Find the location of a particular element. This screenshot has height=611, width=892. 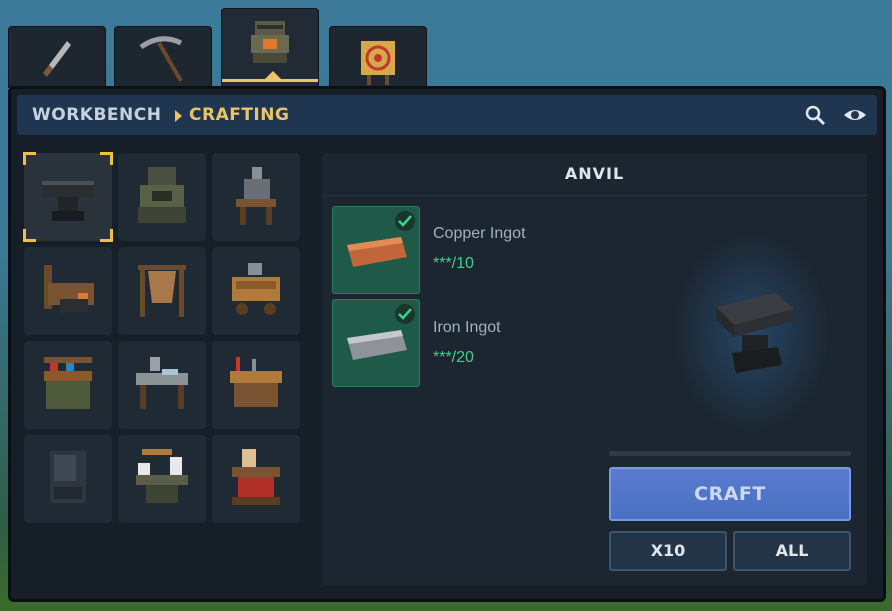

ingredient-slot-copper is located at coordinates (376, 250).